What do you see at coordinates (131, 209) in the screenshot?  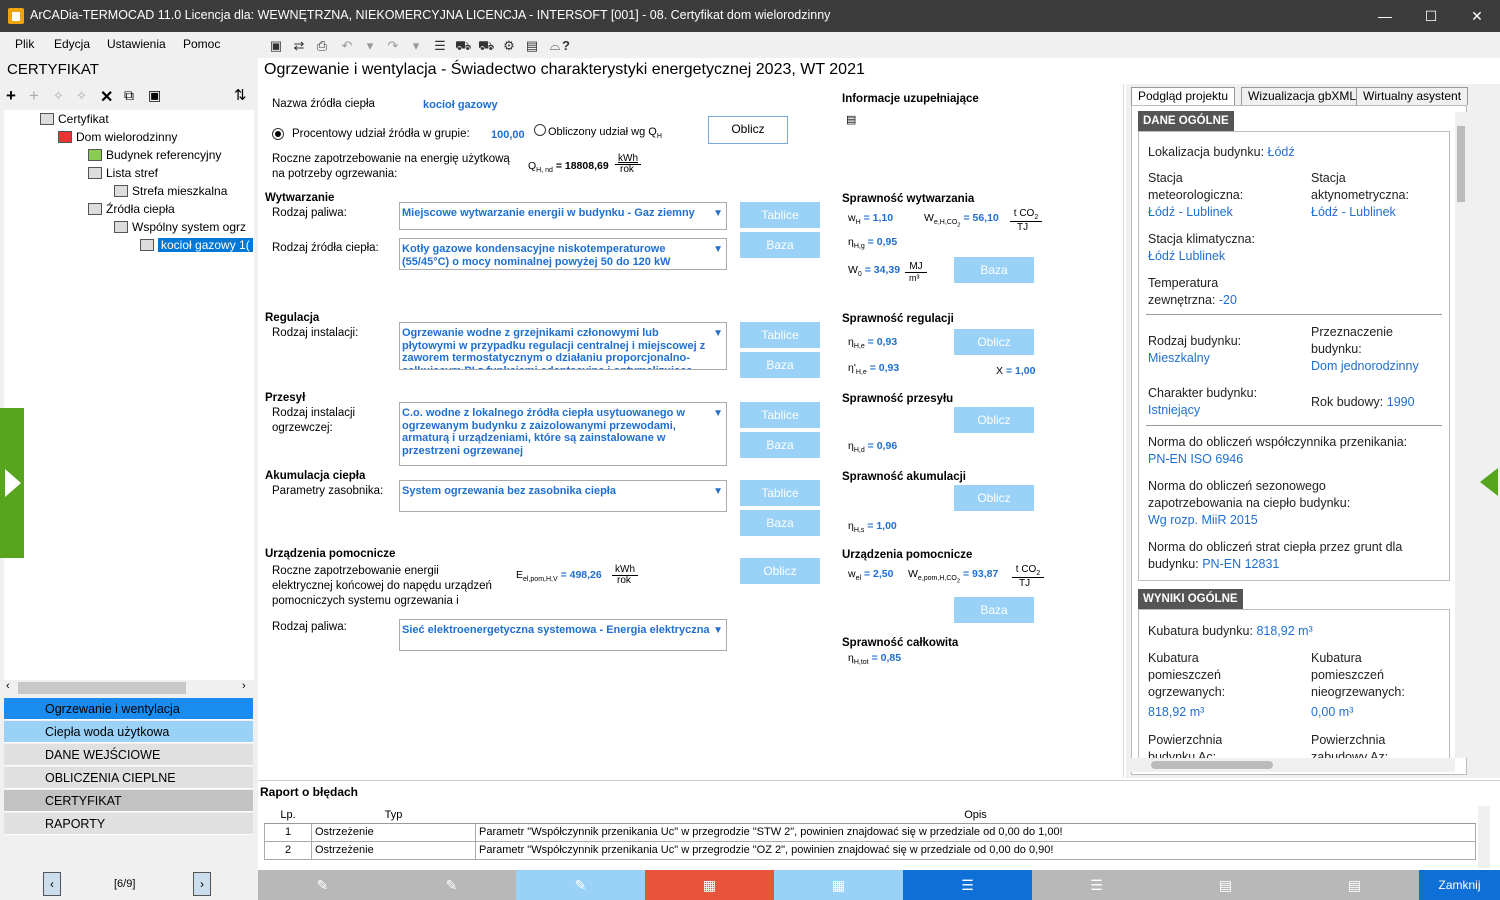 I see `tree-node: Źródła ciepła` at bounding box center [131, 209].